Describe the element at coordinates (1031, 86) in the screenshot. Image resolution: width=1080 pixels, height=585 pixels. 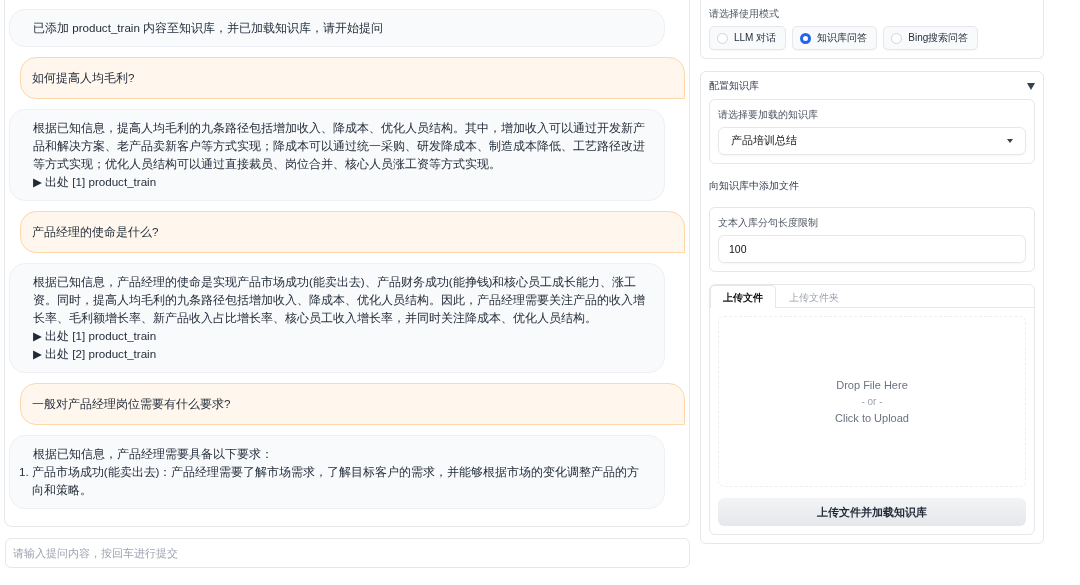
I see `collapse-triangle-icon` at that location.